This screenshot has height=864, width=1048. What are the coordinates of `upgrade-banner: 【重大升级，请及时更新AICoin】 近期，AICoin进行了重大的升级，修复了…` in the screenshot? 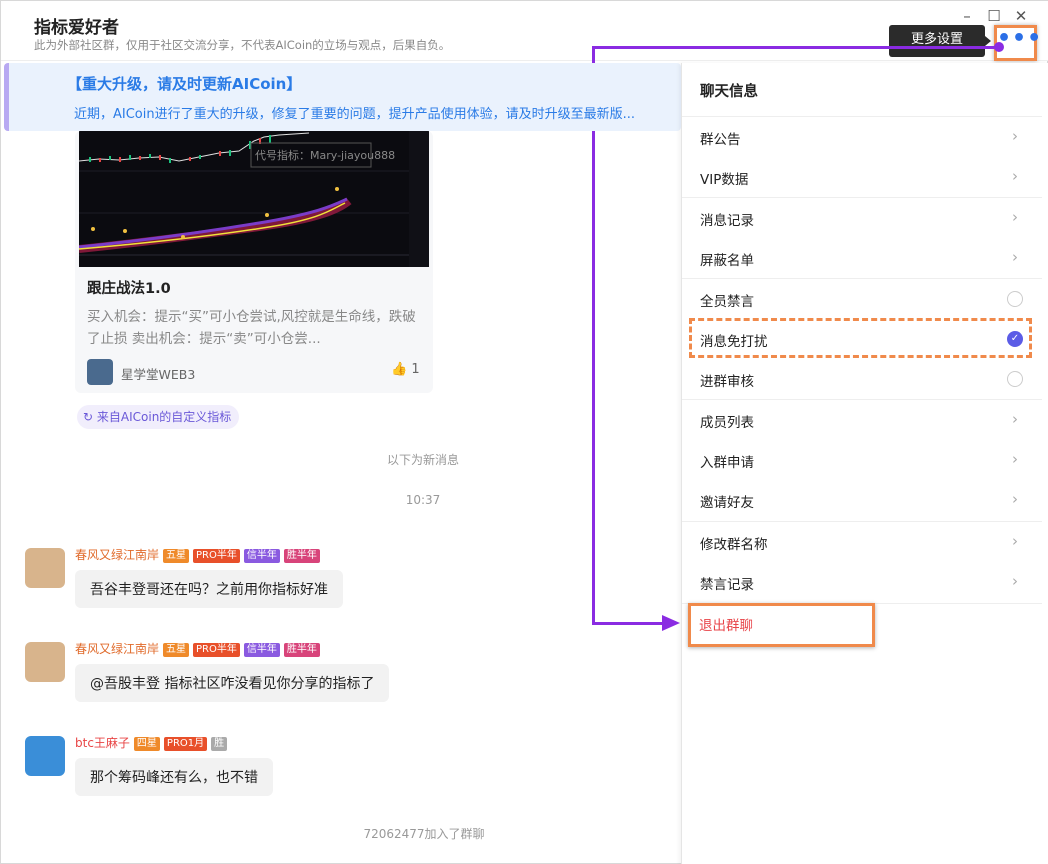 It's located at (342, 97).